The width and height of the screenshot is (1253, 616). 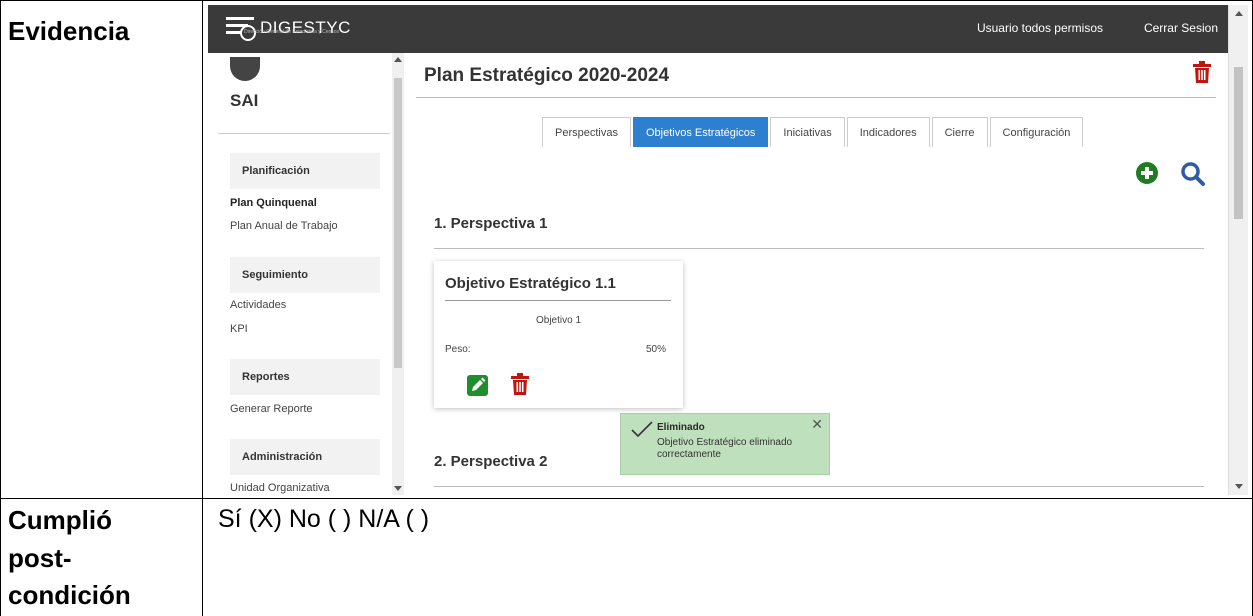 What do you see at coordinates (816, 97) in the screenshot?
I see `title-divider` at bounding box center [816, 97].